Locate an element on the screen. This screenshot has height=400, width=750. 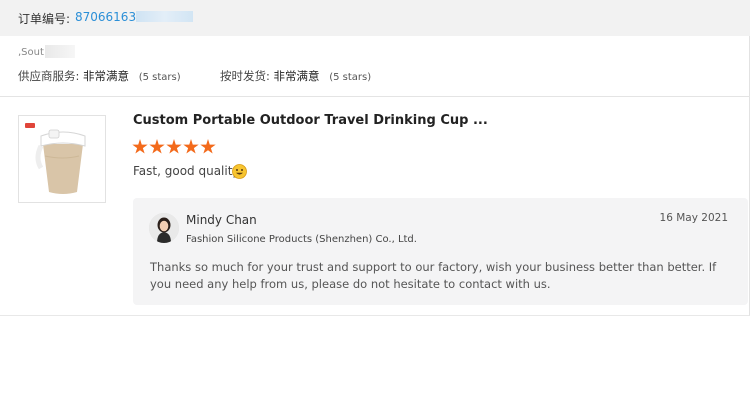
on-time-shipping-label: 按时发货: is located at coordinates (245, 76).